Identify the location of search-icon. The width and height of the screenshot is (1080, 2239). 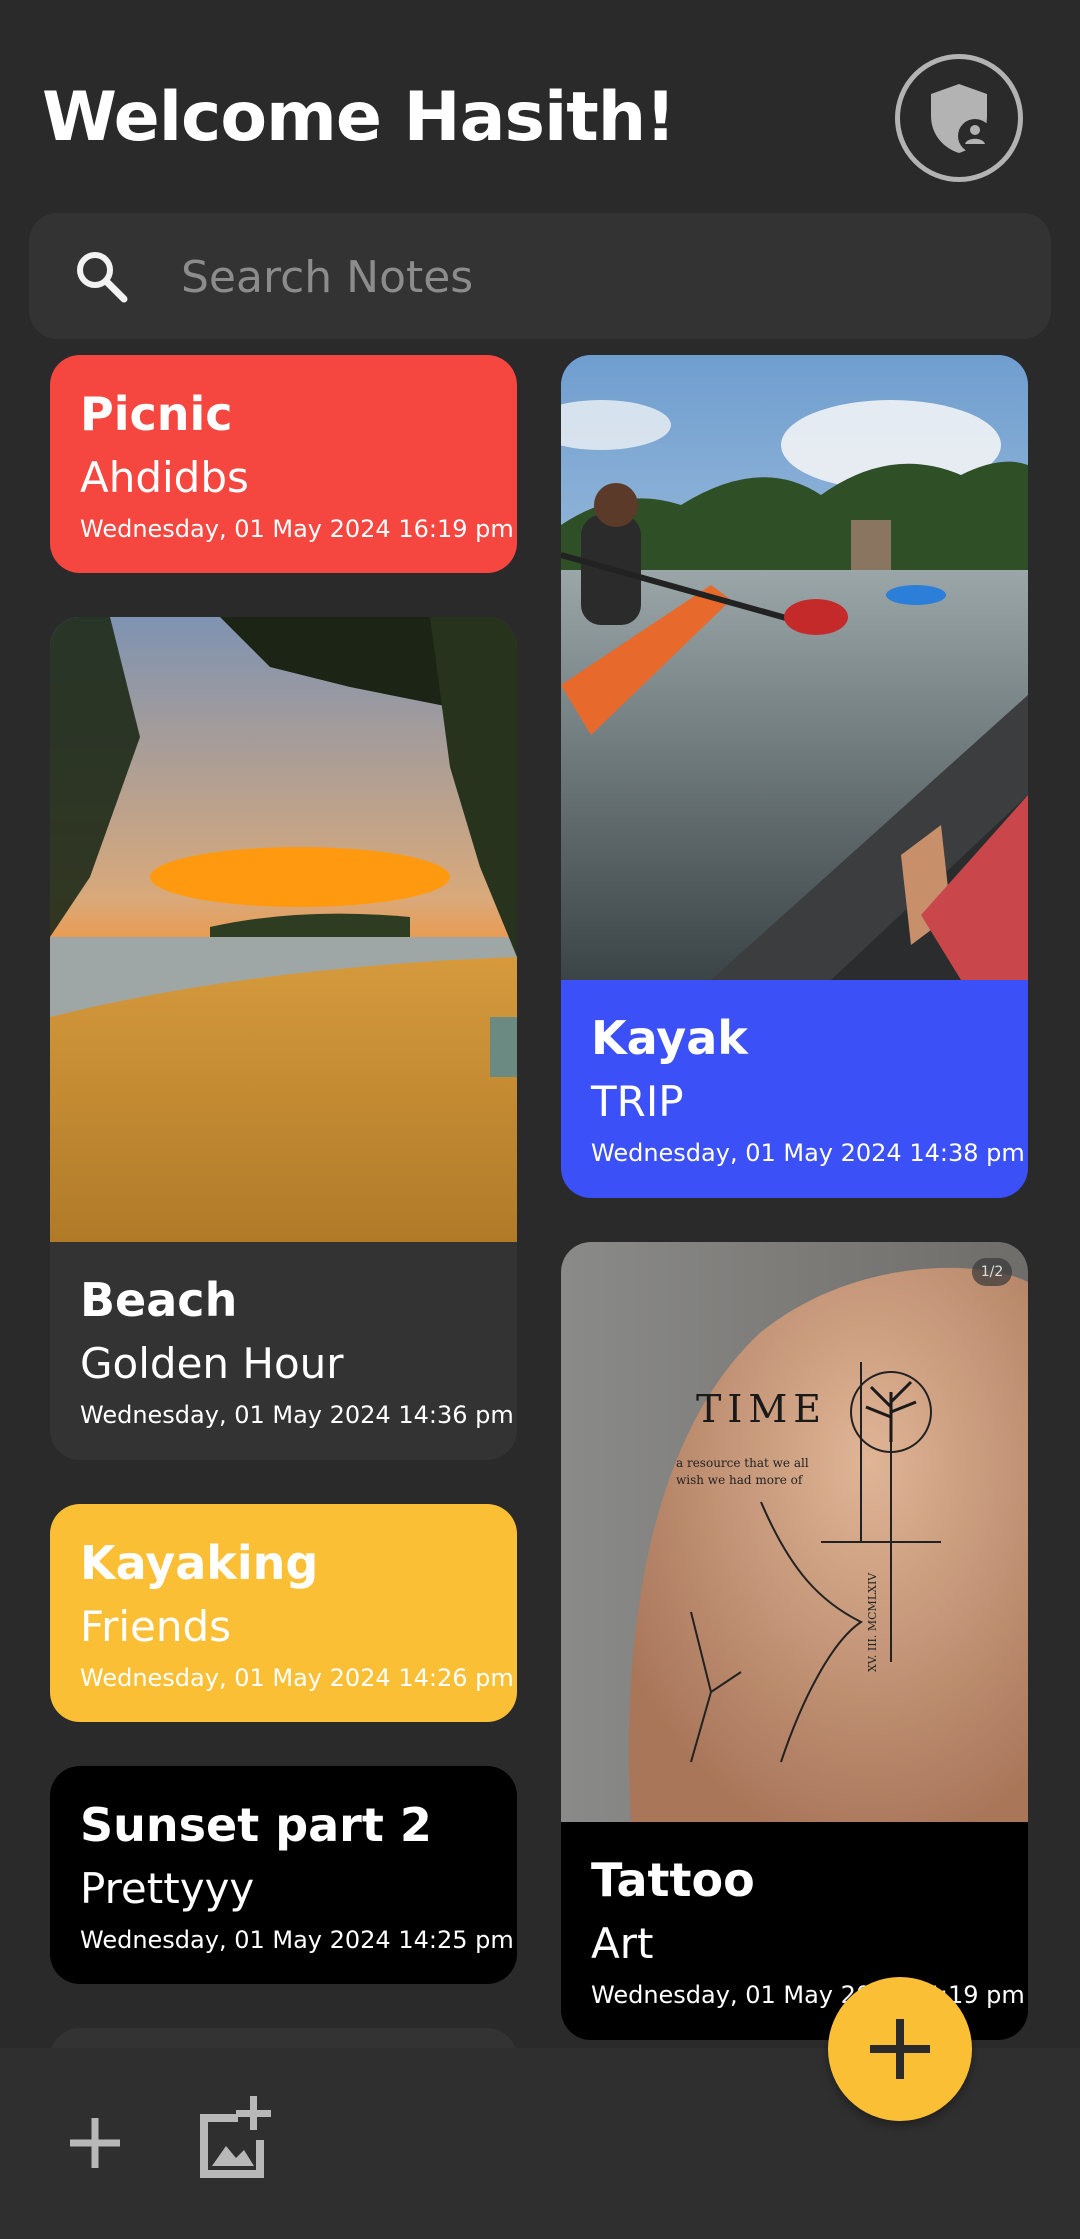
(102, 277).